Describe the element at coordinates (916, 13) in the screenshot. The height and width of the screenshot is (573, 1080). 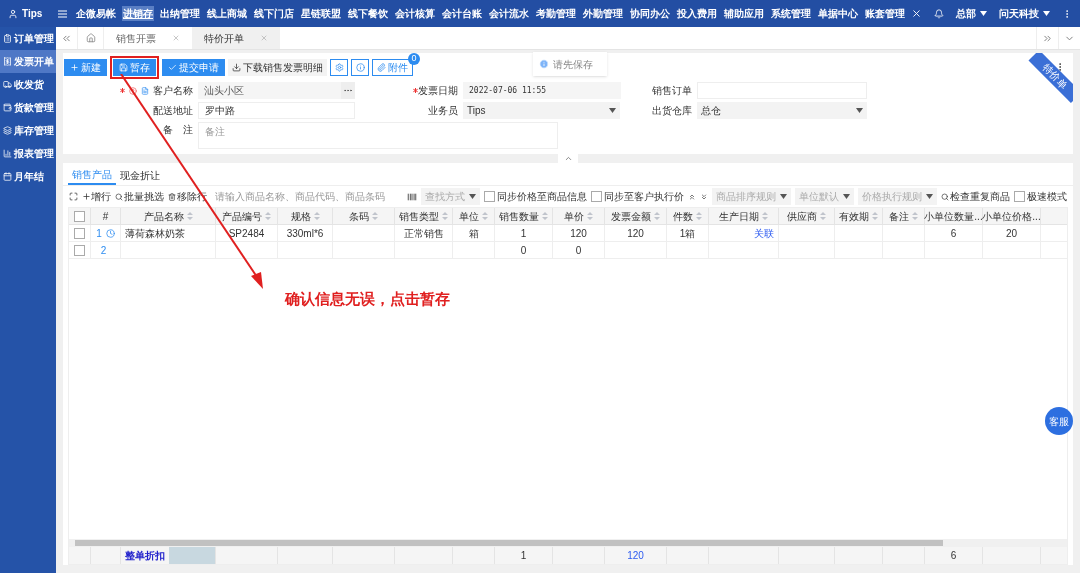
I see `close-icon` at that location.